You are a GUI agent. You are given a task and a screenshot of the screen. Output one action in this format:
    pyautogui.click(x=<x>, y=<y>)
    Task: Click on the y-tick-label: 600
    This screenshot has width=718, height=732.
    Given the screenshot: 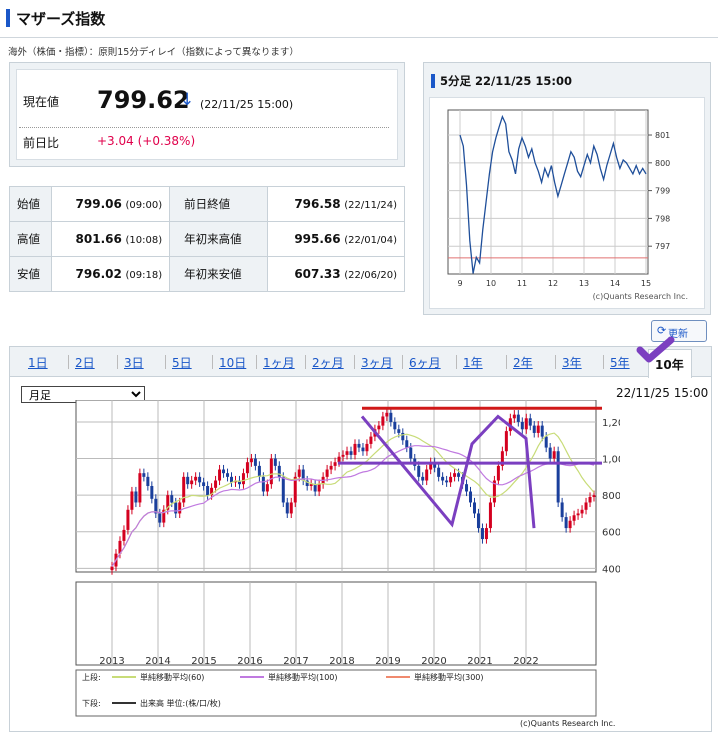 What is the action you would take?
    pyautogui.click(x=611, y=533)
    